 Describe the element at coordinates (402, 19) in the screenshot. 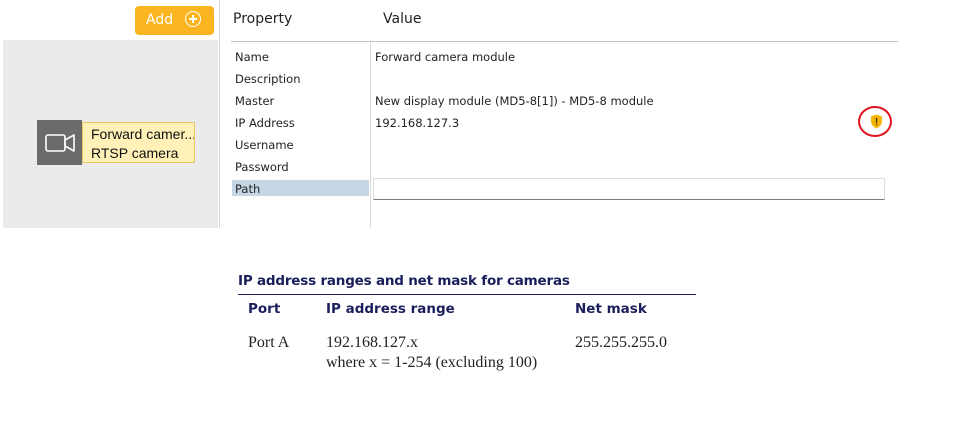

I see `value-column-header: Value` at that location.